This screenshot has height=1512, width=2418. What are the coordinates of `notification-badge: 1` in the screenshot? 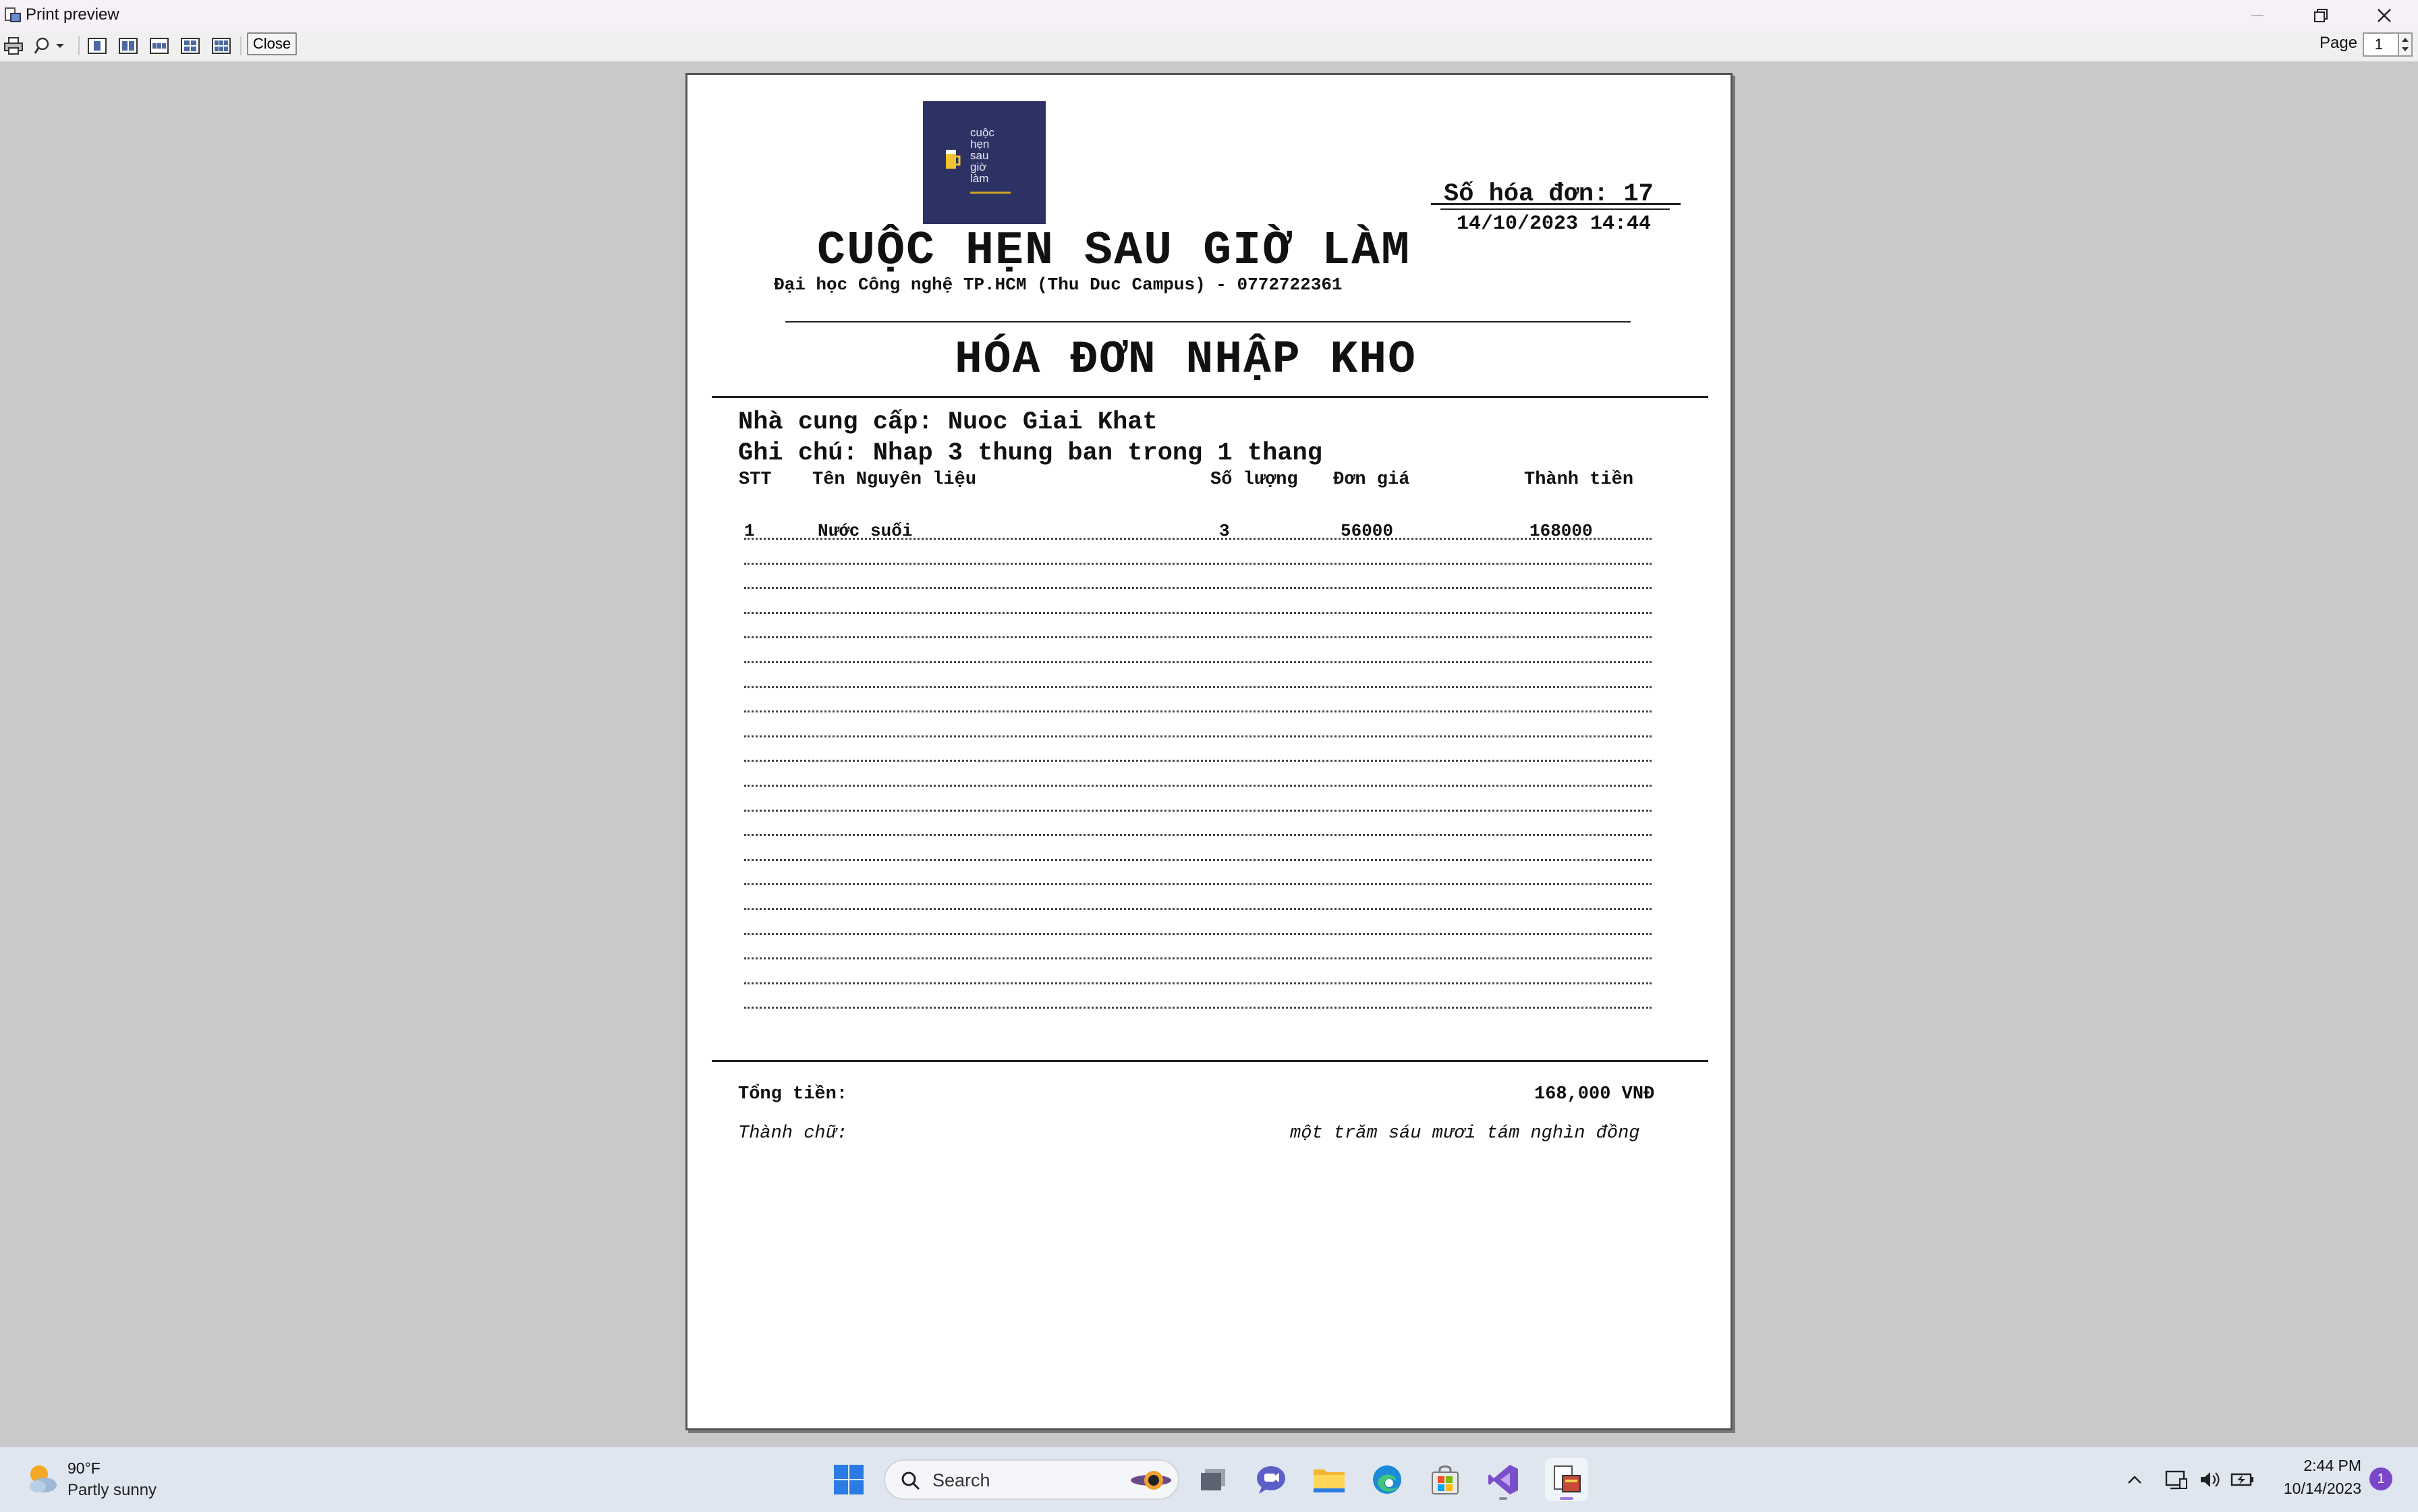 It's located at (2380, 1478).